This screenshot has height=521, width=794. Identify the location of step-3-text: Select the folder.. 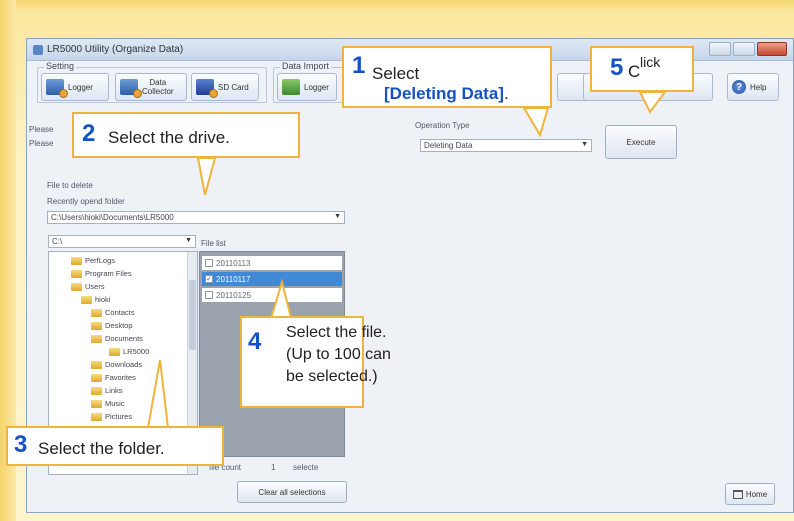
(101, 448).